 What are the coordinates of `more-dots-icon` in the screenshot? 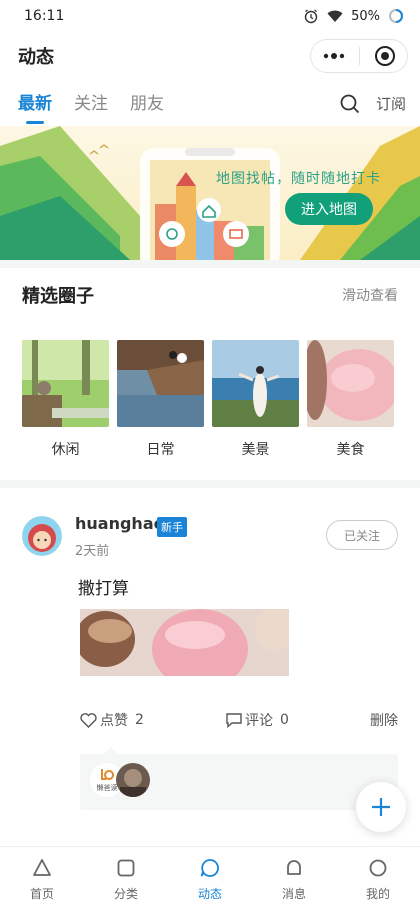 It's located at (333, 56).